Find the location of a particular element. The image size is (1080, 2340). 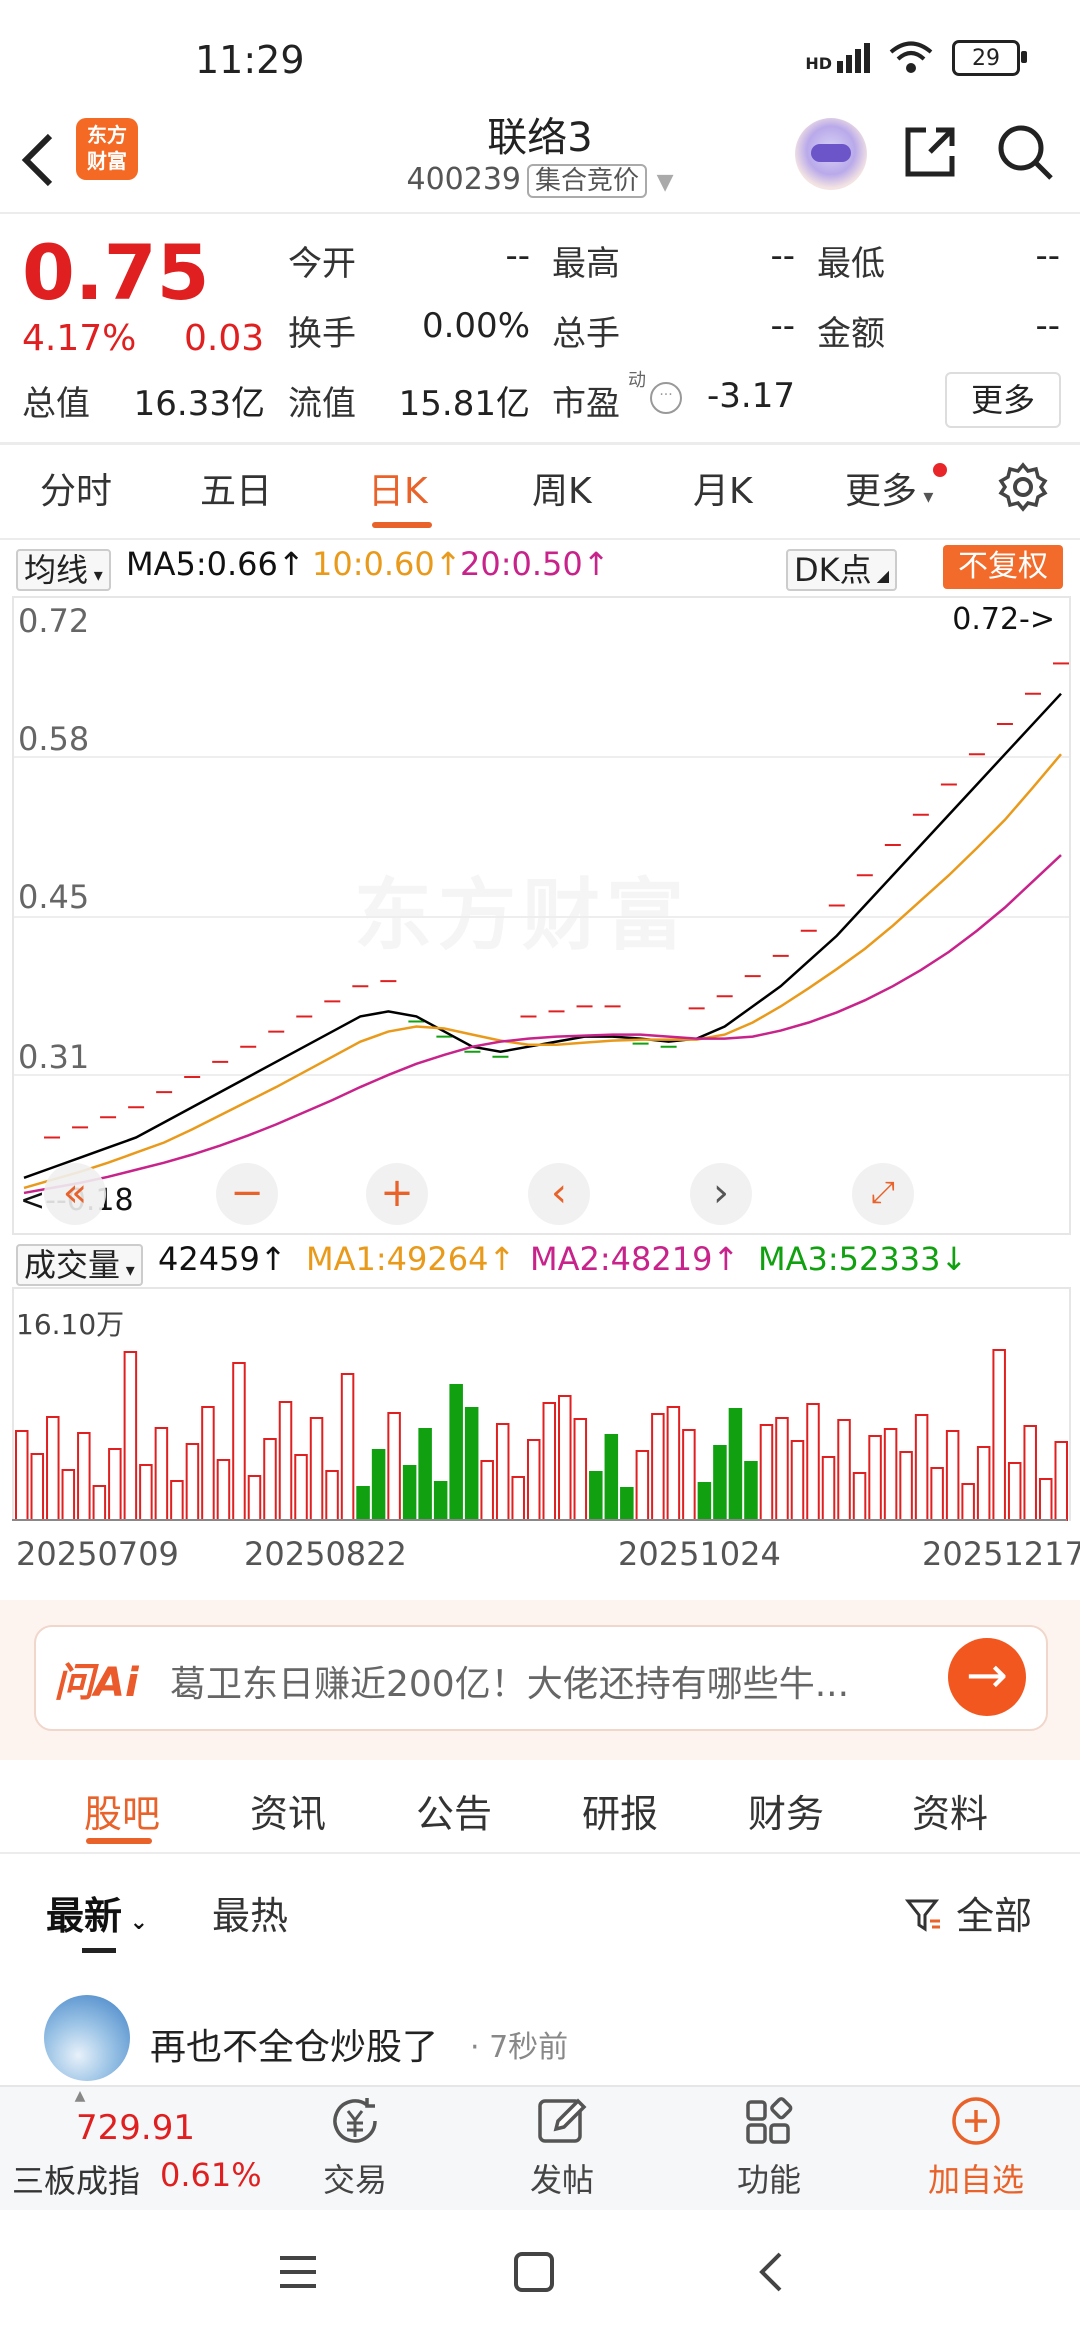

sort-hot: 最热 is located at coordinates (250, 1912).